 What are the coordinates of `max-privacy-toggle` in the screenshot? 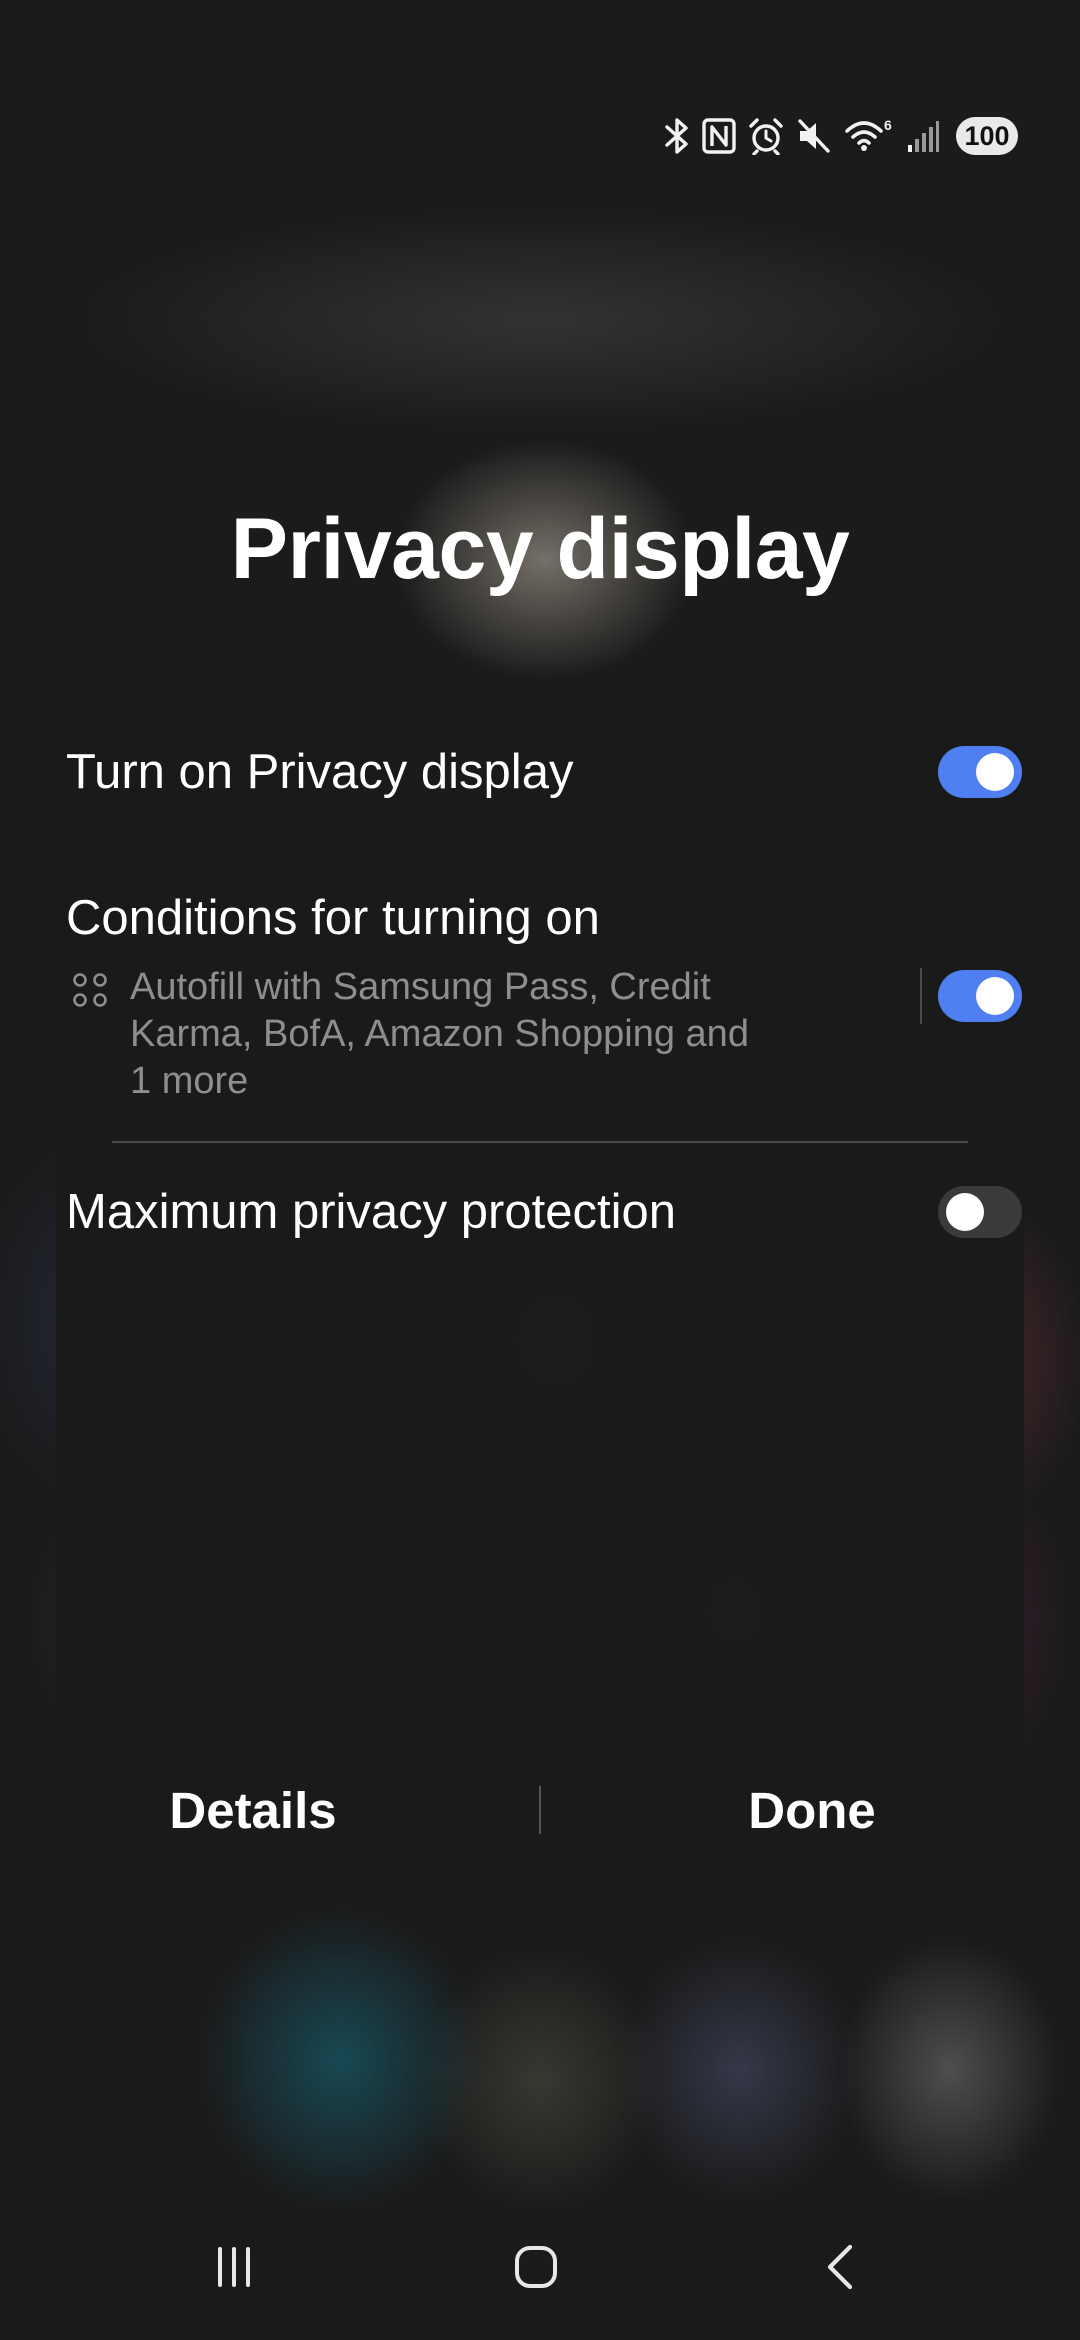 It's located at (980, 1212).